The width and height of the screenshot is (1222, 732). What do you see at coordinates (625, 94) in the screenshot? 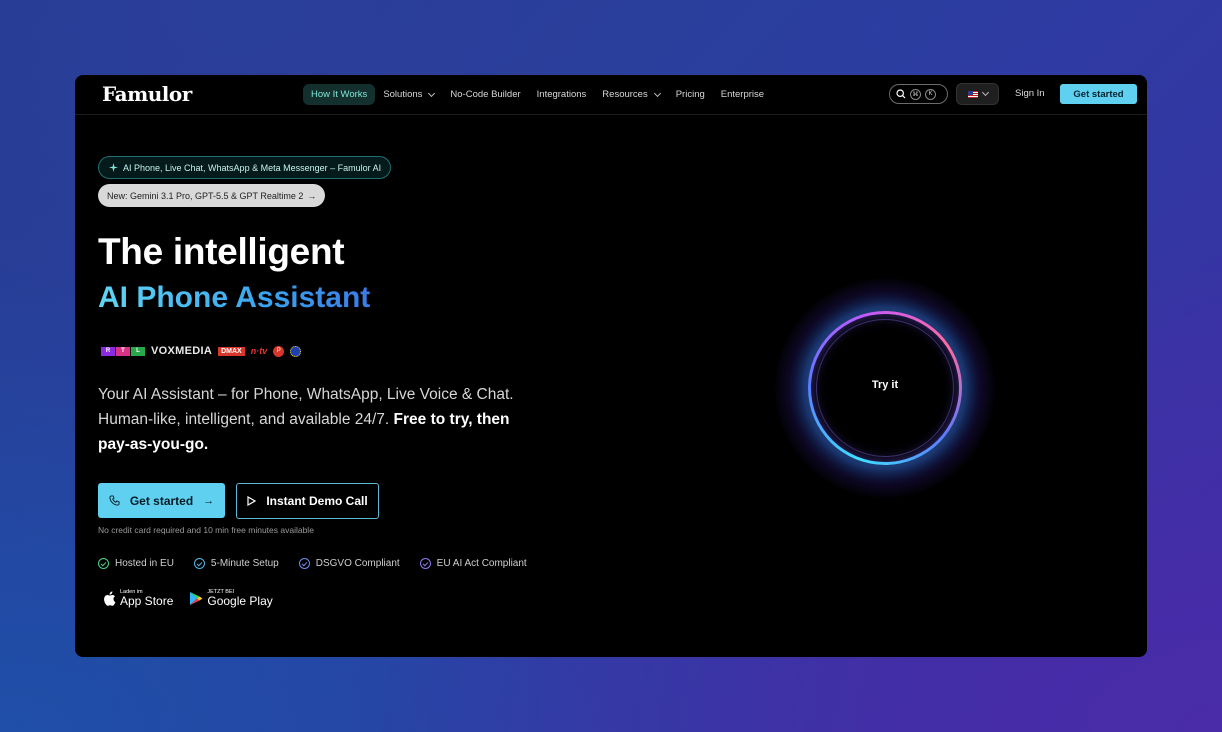
I see `nav-label: Resources` at bounding box center [625, 94].